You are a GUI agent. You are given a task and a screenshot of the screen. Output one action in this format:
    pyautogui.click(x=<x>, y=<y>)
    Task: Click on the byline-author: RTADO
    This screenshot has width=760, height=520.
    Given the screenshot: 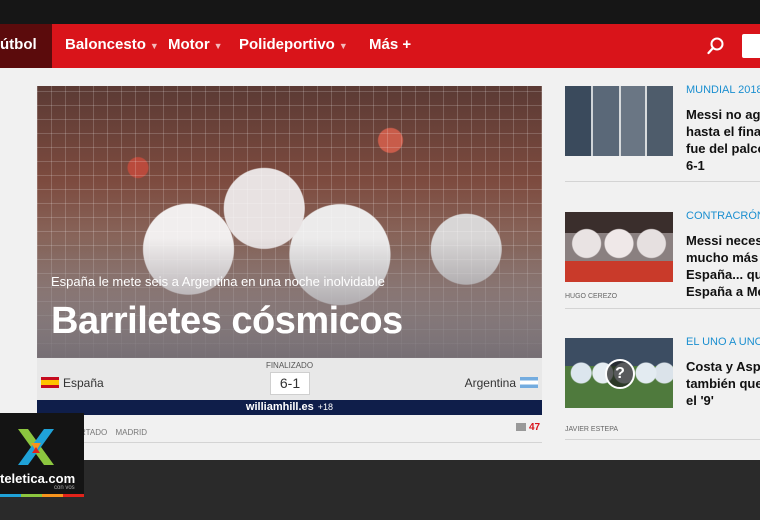 What is the action you would take?
    pyautogui.click(x=94, y=432)
    